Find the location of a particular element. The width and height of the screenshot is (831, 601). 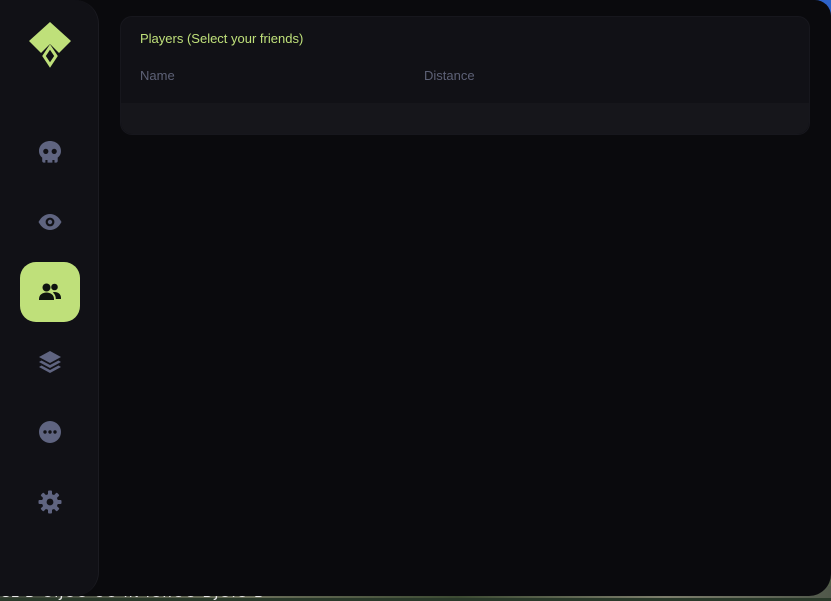

column-header-distance: Distance is located at coordinates (449, 75).